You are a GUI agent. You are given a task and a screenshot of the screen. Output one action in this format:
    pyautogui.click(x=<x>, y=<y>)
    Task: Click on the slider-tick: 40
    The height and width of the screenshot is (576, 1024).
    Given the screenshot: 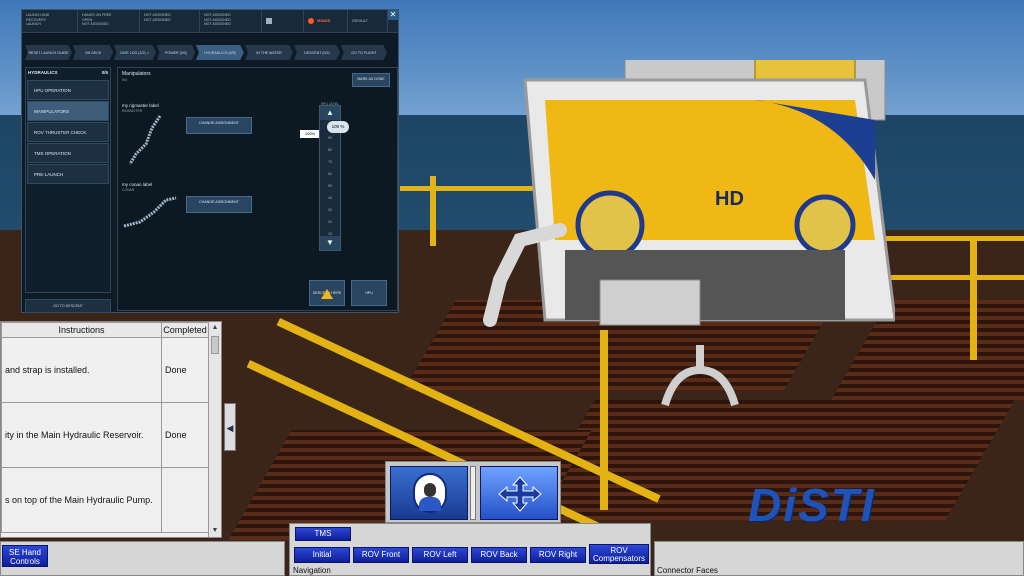 What is the action you would take?
    pyautogui.click(x=330, y=198)
    